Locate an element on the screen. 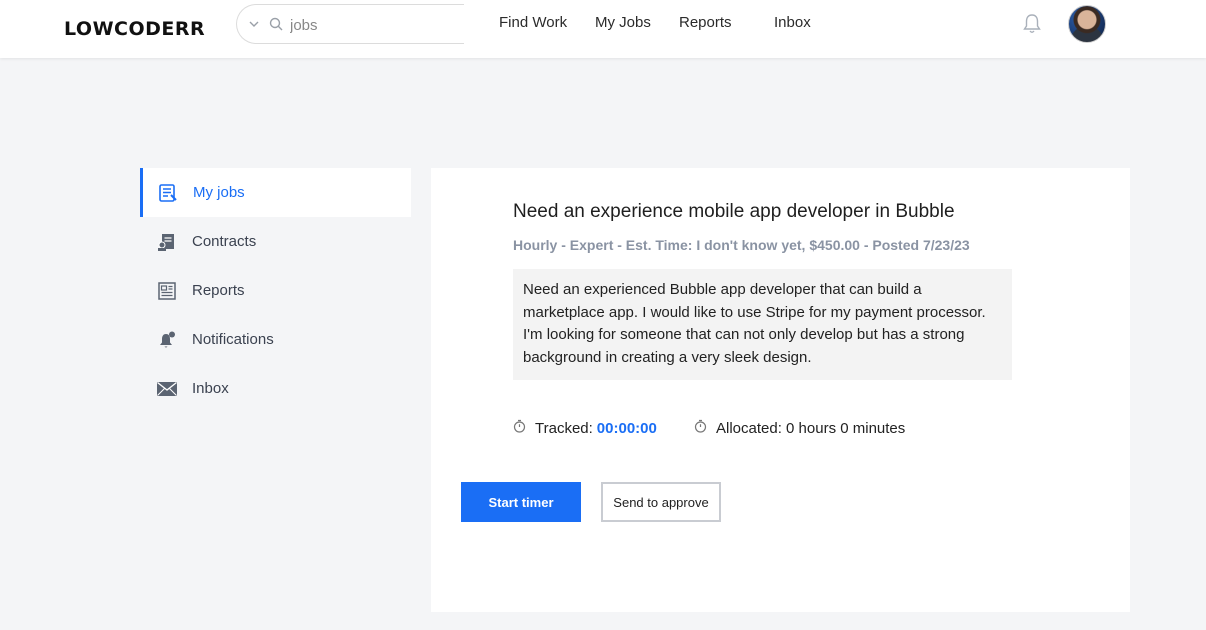  allocated-label: Allocated: 0 hours 0 minutes is located at coordinates (811, 428).